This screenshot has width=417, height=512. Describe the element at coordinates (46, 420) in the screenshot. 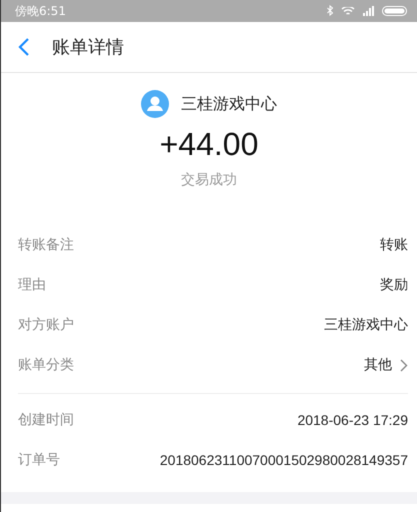

I see `row-label: 创建时间` at that location.